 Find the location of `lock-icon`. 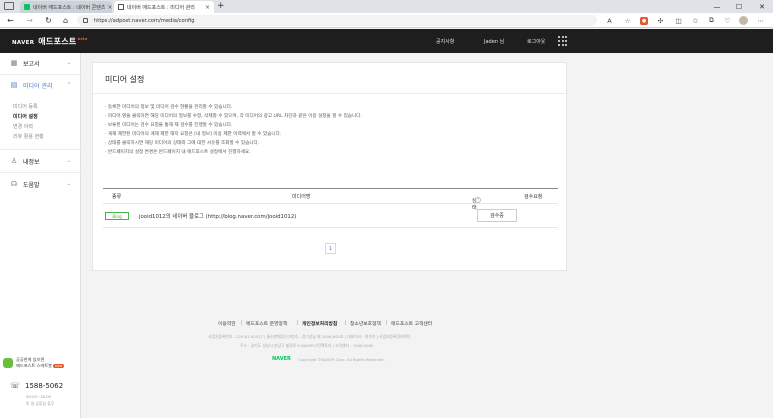

lock-icon is located at coordinates (85, 20).